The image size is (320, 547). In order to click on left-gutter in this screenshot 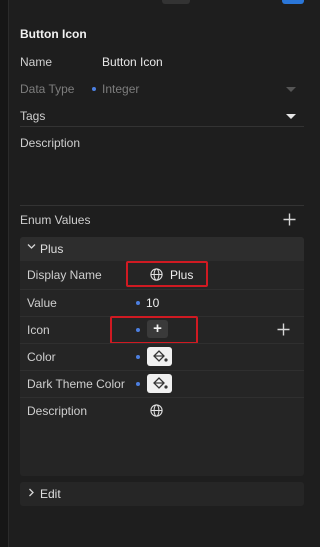, I will do `click(4, 273)`.